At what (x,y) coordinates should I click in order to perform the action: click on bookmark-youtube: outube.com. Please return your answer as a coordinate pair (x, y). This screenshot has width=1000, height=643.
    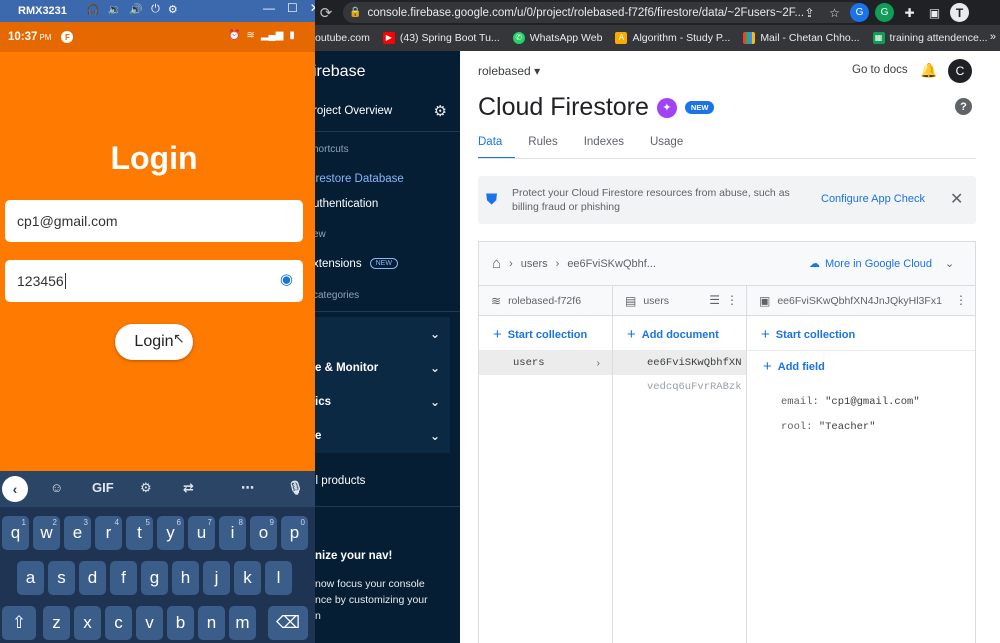
    Looking at the image, I should click on (342, 38).